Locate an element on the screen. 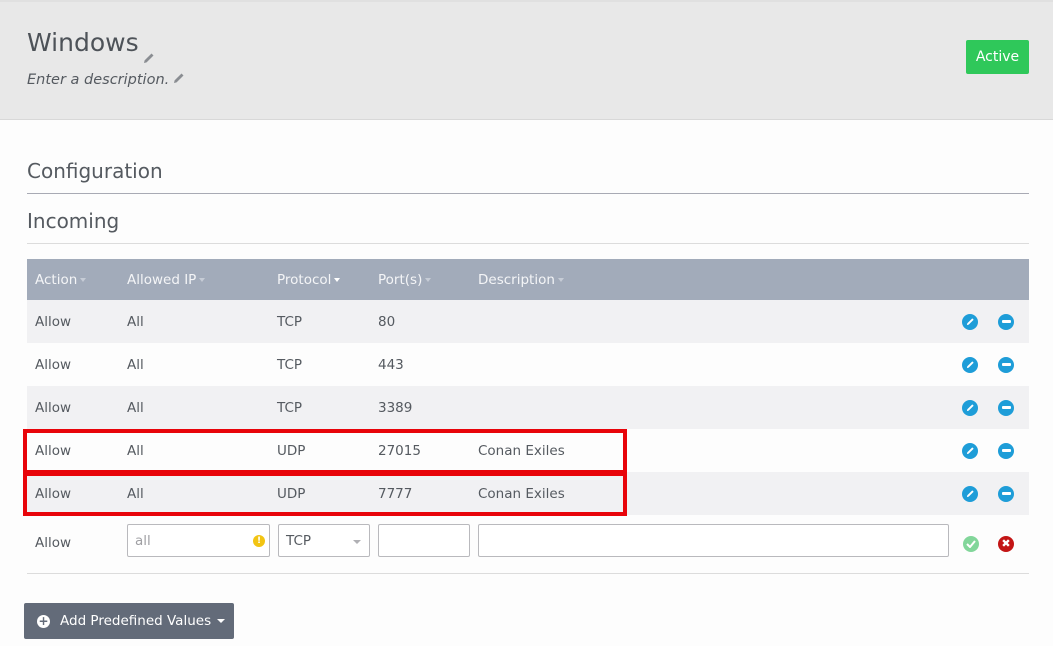  new-rule-row: Allow ! TCP ✖ is located at coordinates (528, 544).